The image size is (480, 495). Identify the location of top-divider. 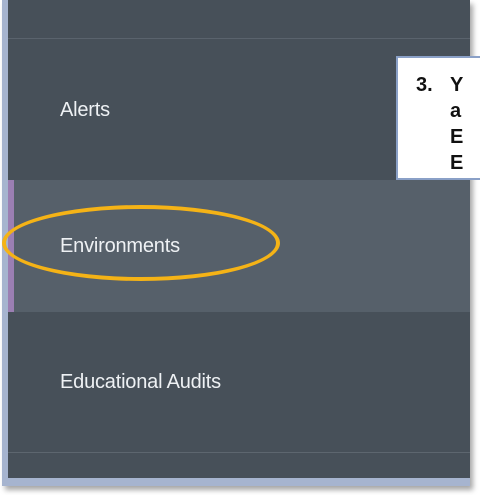
(239, 38).